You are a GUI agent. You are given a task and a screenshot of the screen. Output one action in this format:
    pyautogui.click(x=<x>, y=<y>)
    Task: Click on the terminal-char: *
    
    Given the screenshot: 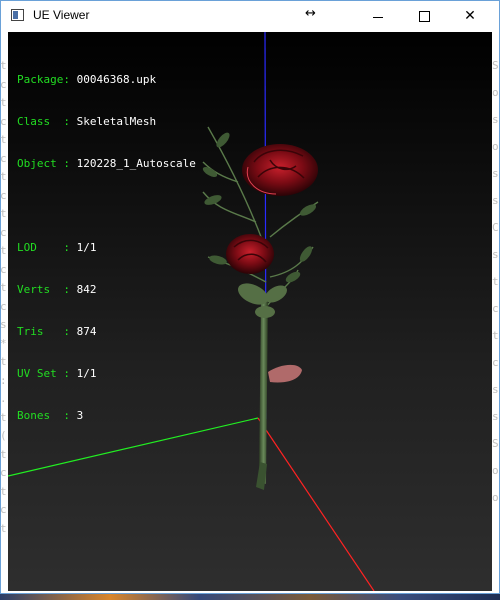 What is the action you would take?
    pyautogui.click(x=3, y=343)
    